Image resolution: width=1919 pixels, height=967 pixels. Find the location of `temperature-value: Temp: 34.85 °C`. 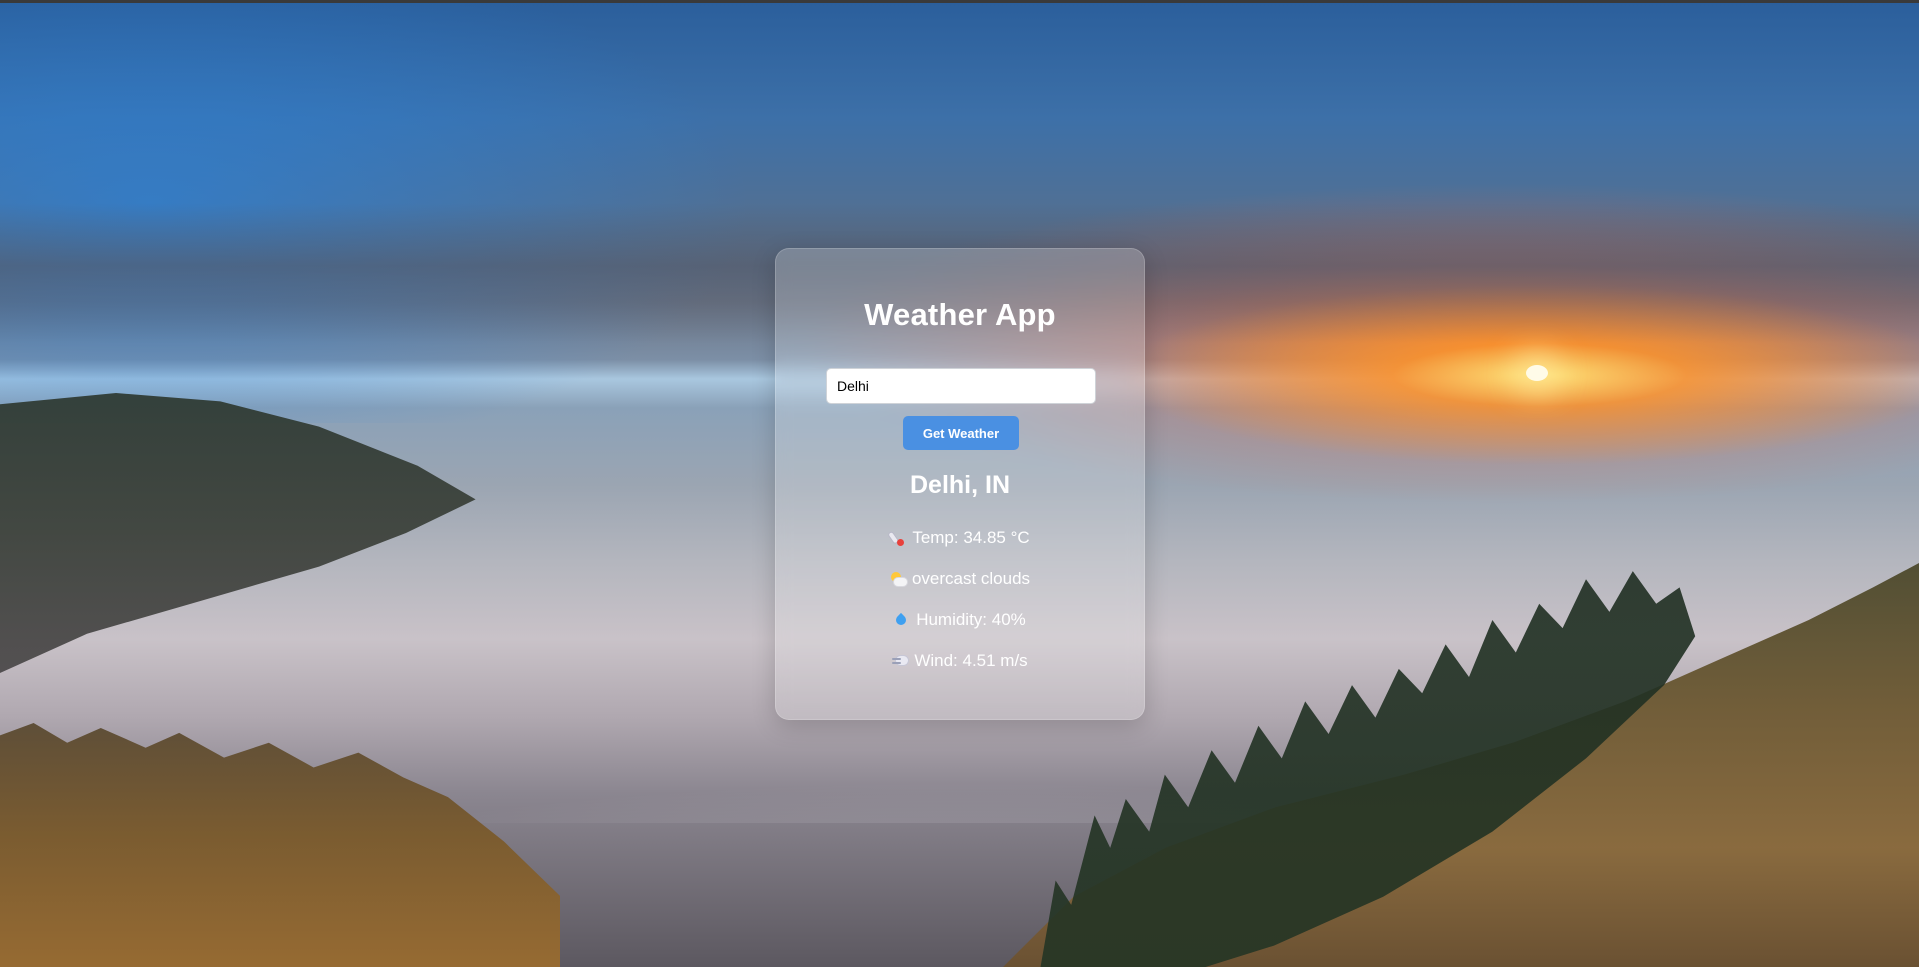

temperature-value: Temp: 34.85 °C is located at coordinates (971, 537).